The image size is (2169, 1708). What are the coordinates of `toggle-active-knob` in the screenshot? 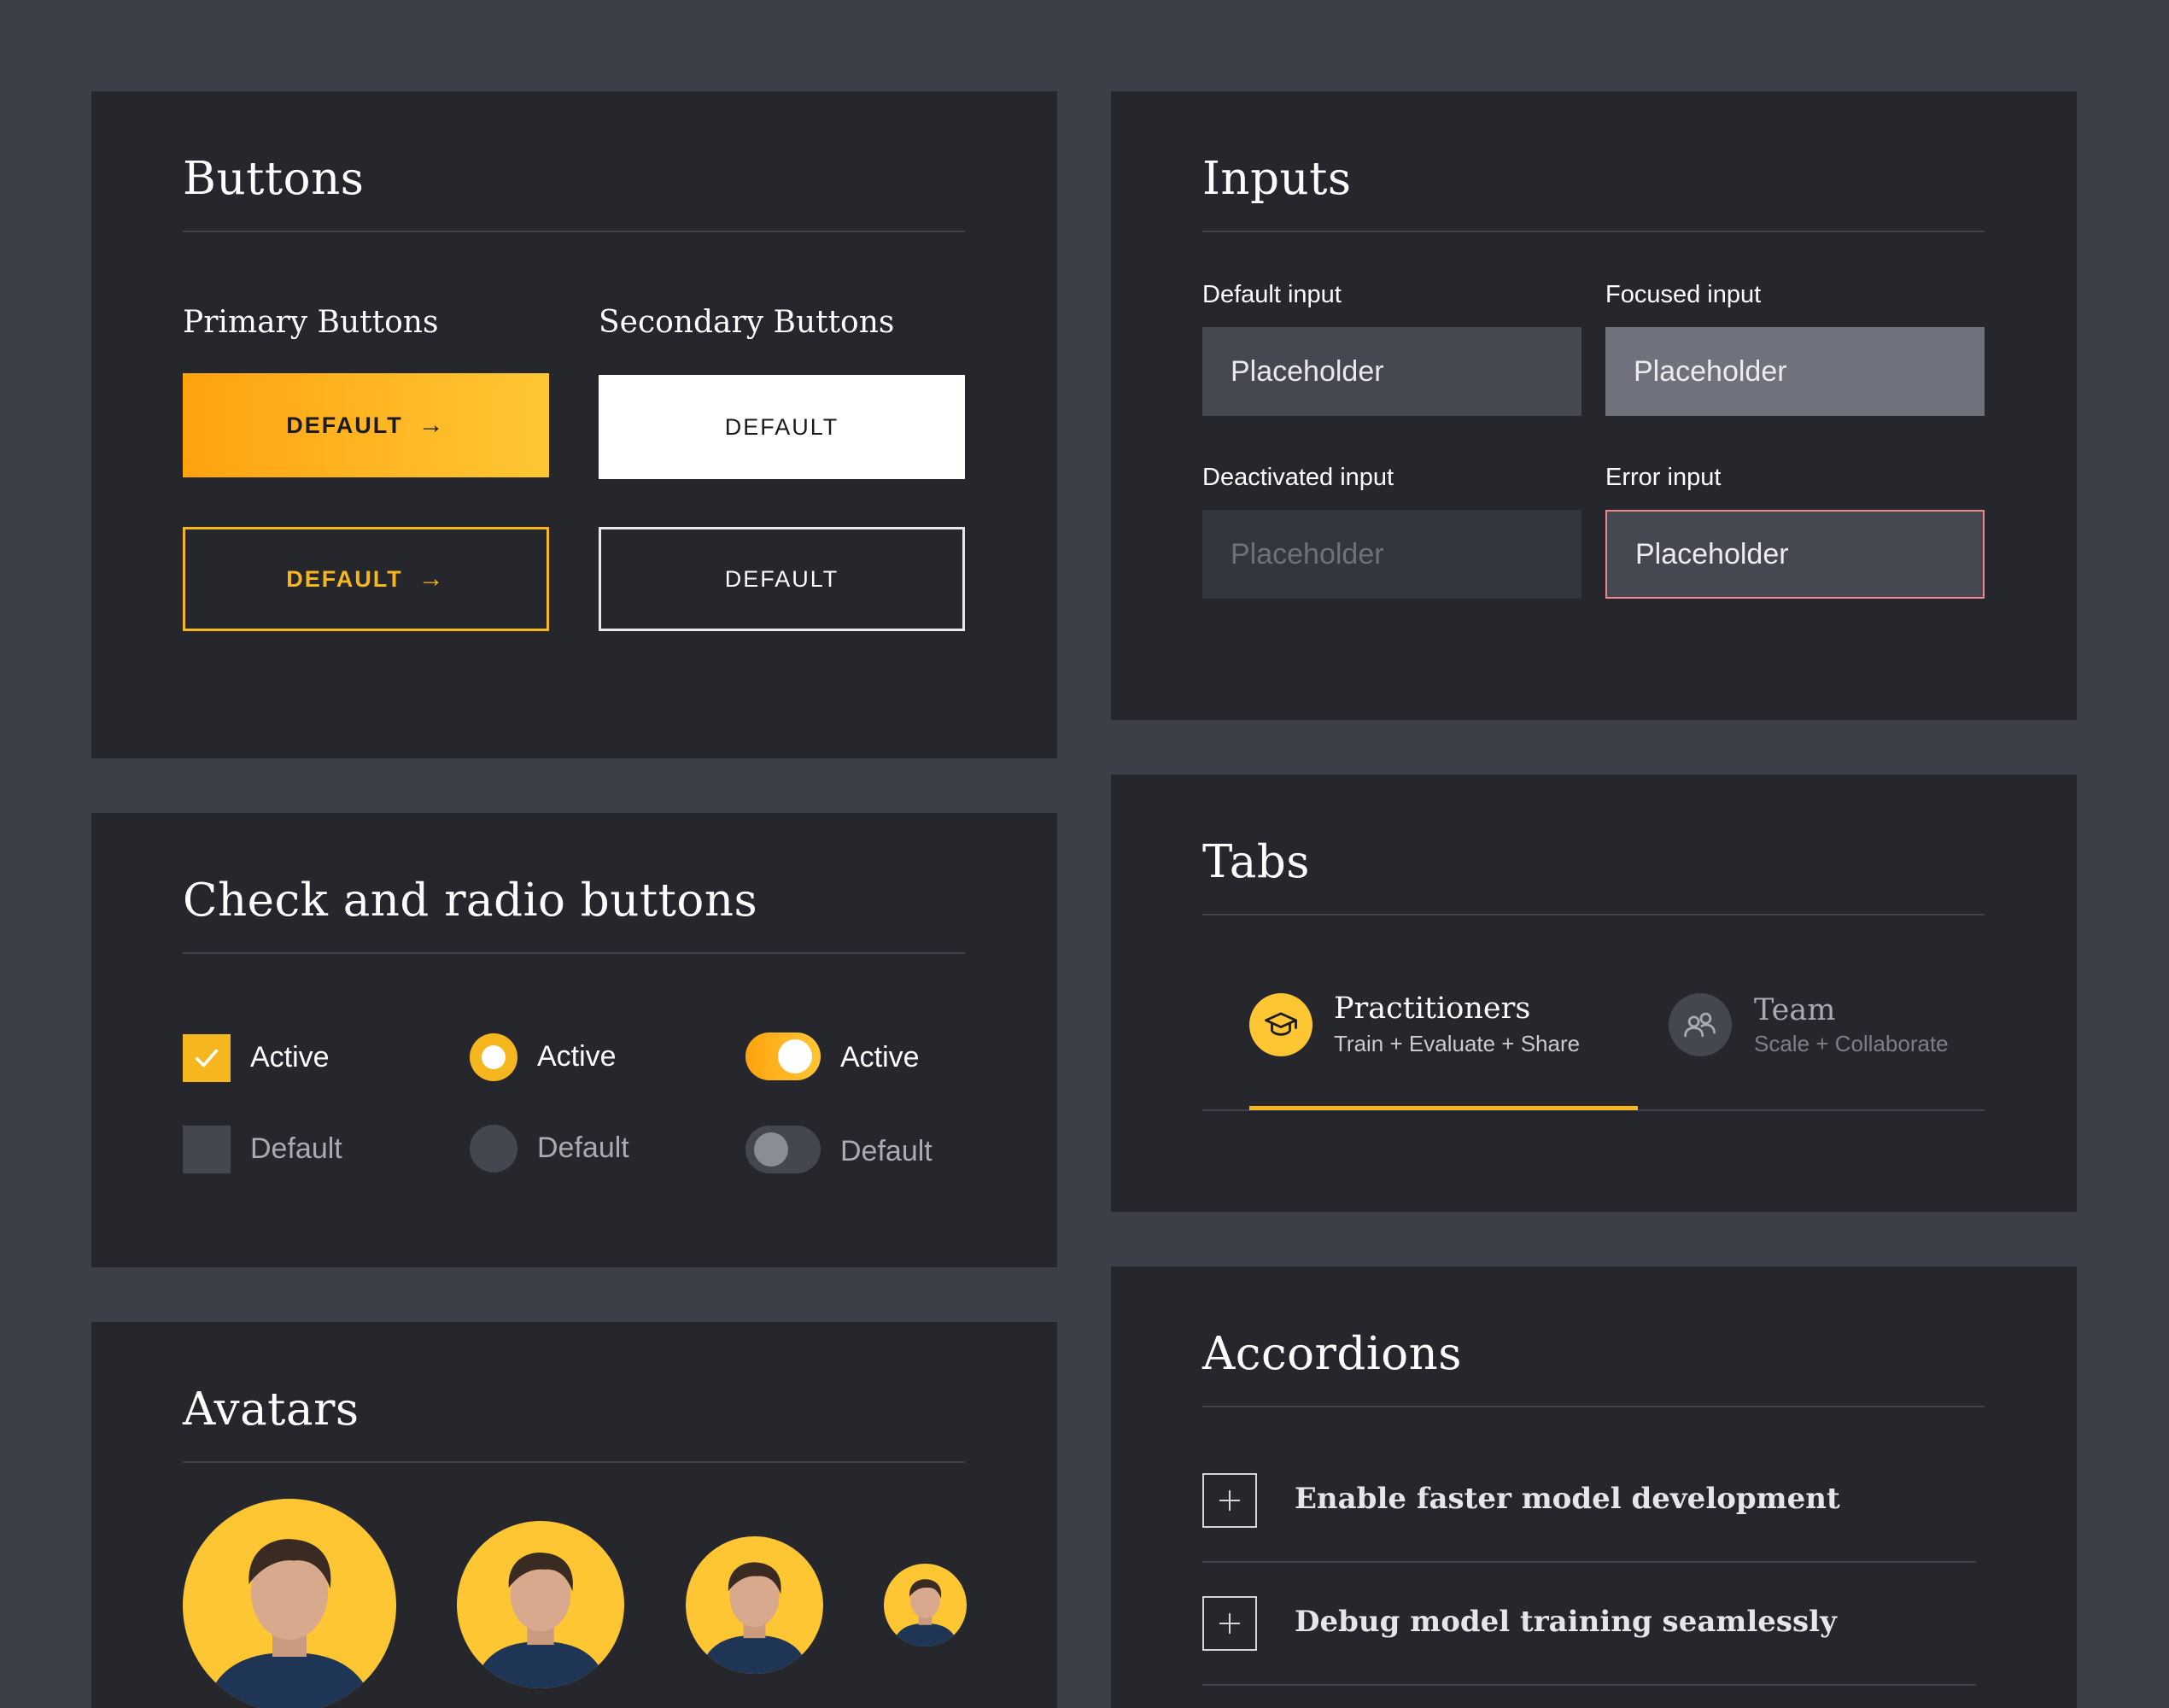 It's located at (795, 1056).